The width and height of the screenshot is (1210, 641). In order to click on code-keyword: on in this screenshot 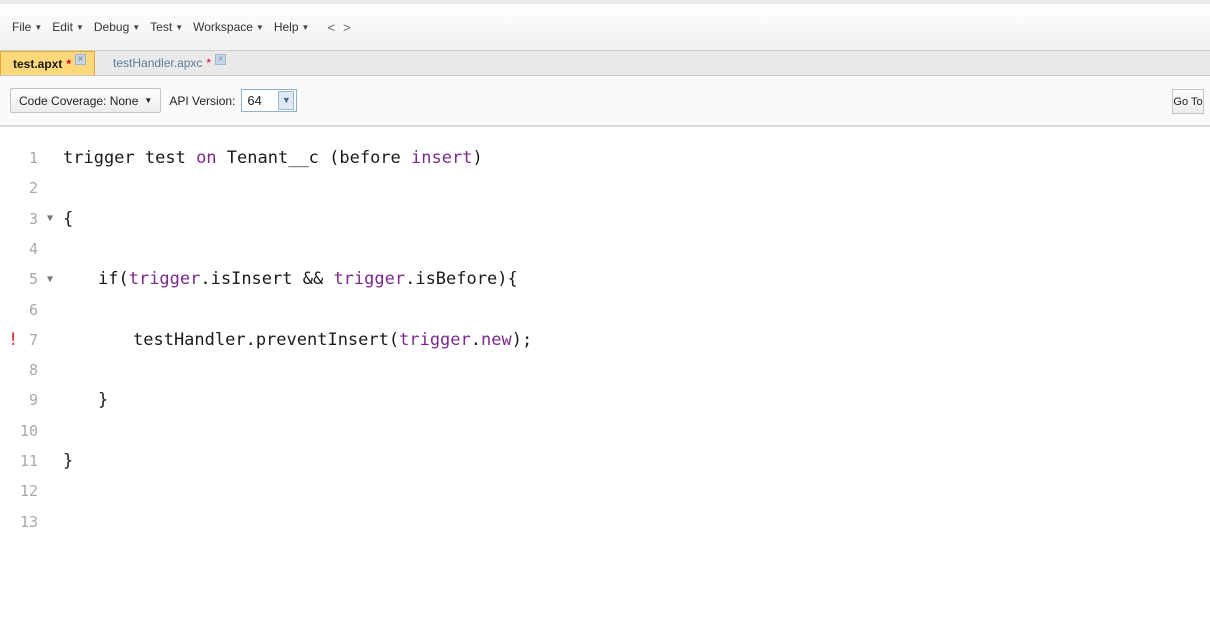, I will do `click(206, 158)`.